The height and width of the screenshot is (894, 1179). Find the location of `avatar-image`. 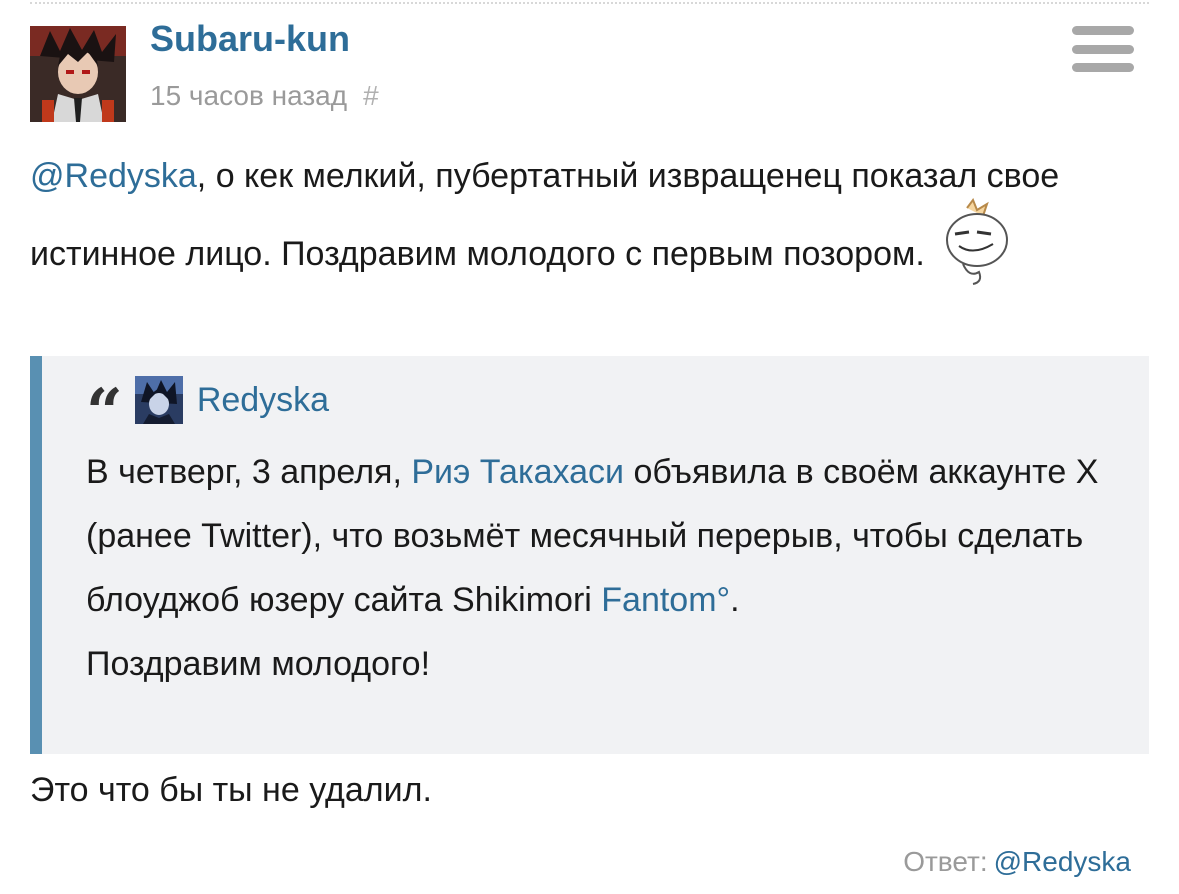

avatar-image is located at coordinates (78, 74).